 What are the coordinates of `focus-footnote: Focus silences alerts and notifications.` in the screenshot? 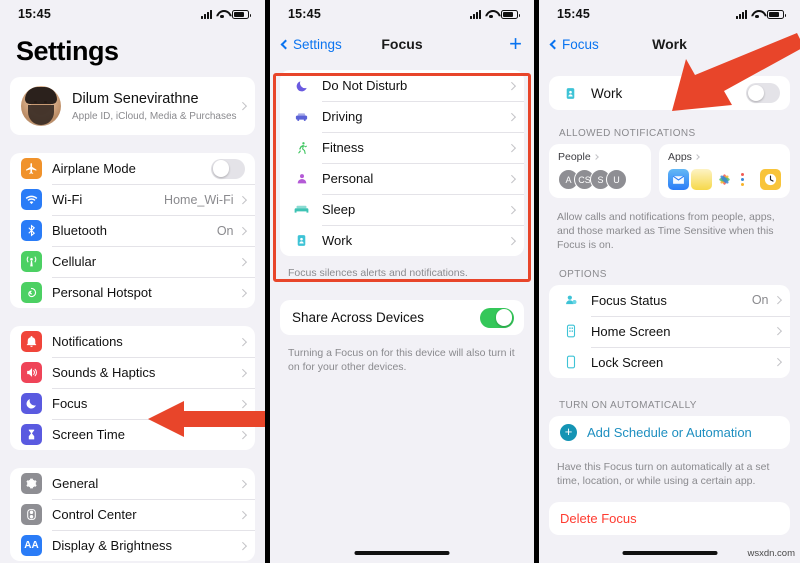 It's located at (378, 273).